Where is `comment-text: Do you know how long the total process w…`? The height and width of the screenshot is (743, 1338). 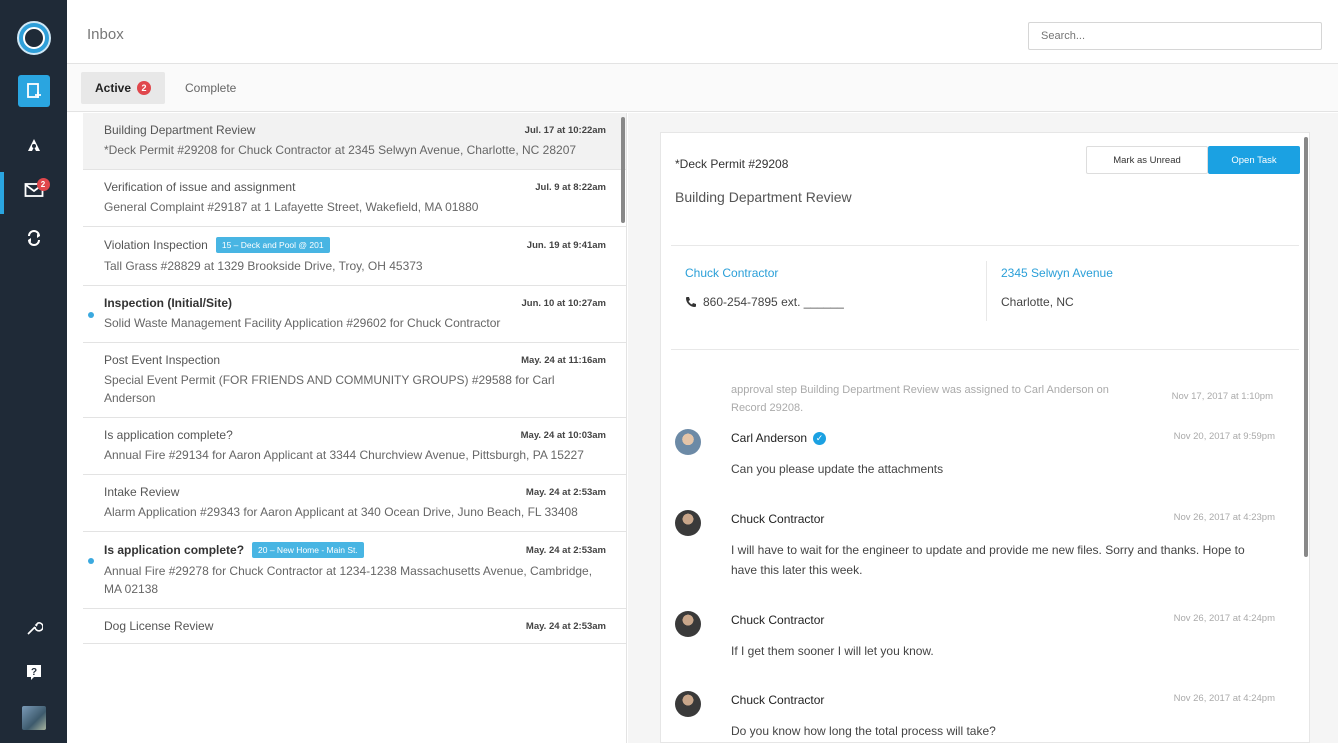
comment-text: Do you know how long the total process w… is located at coordinates (863, 731).